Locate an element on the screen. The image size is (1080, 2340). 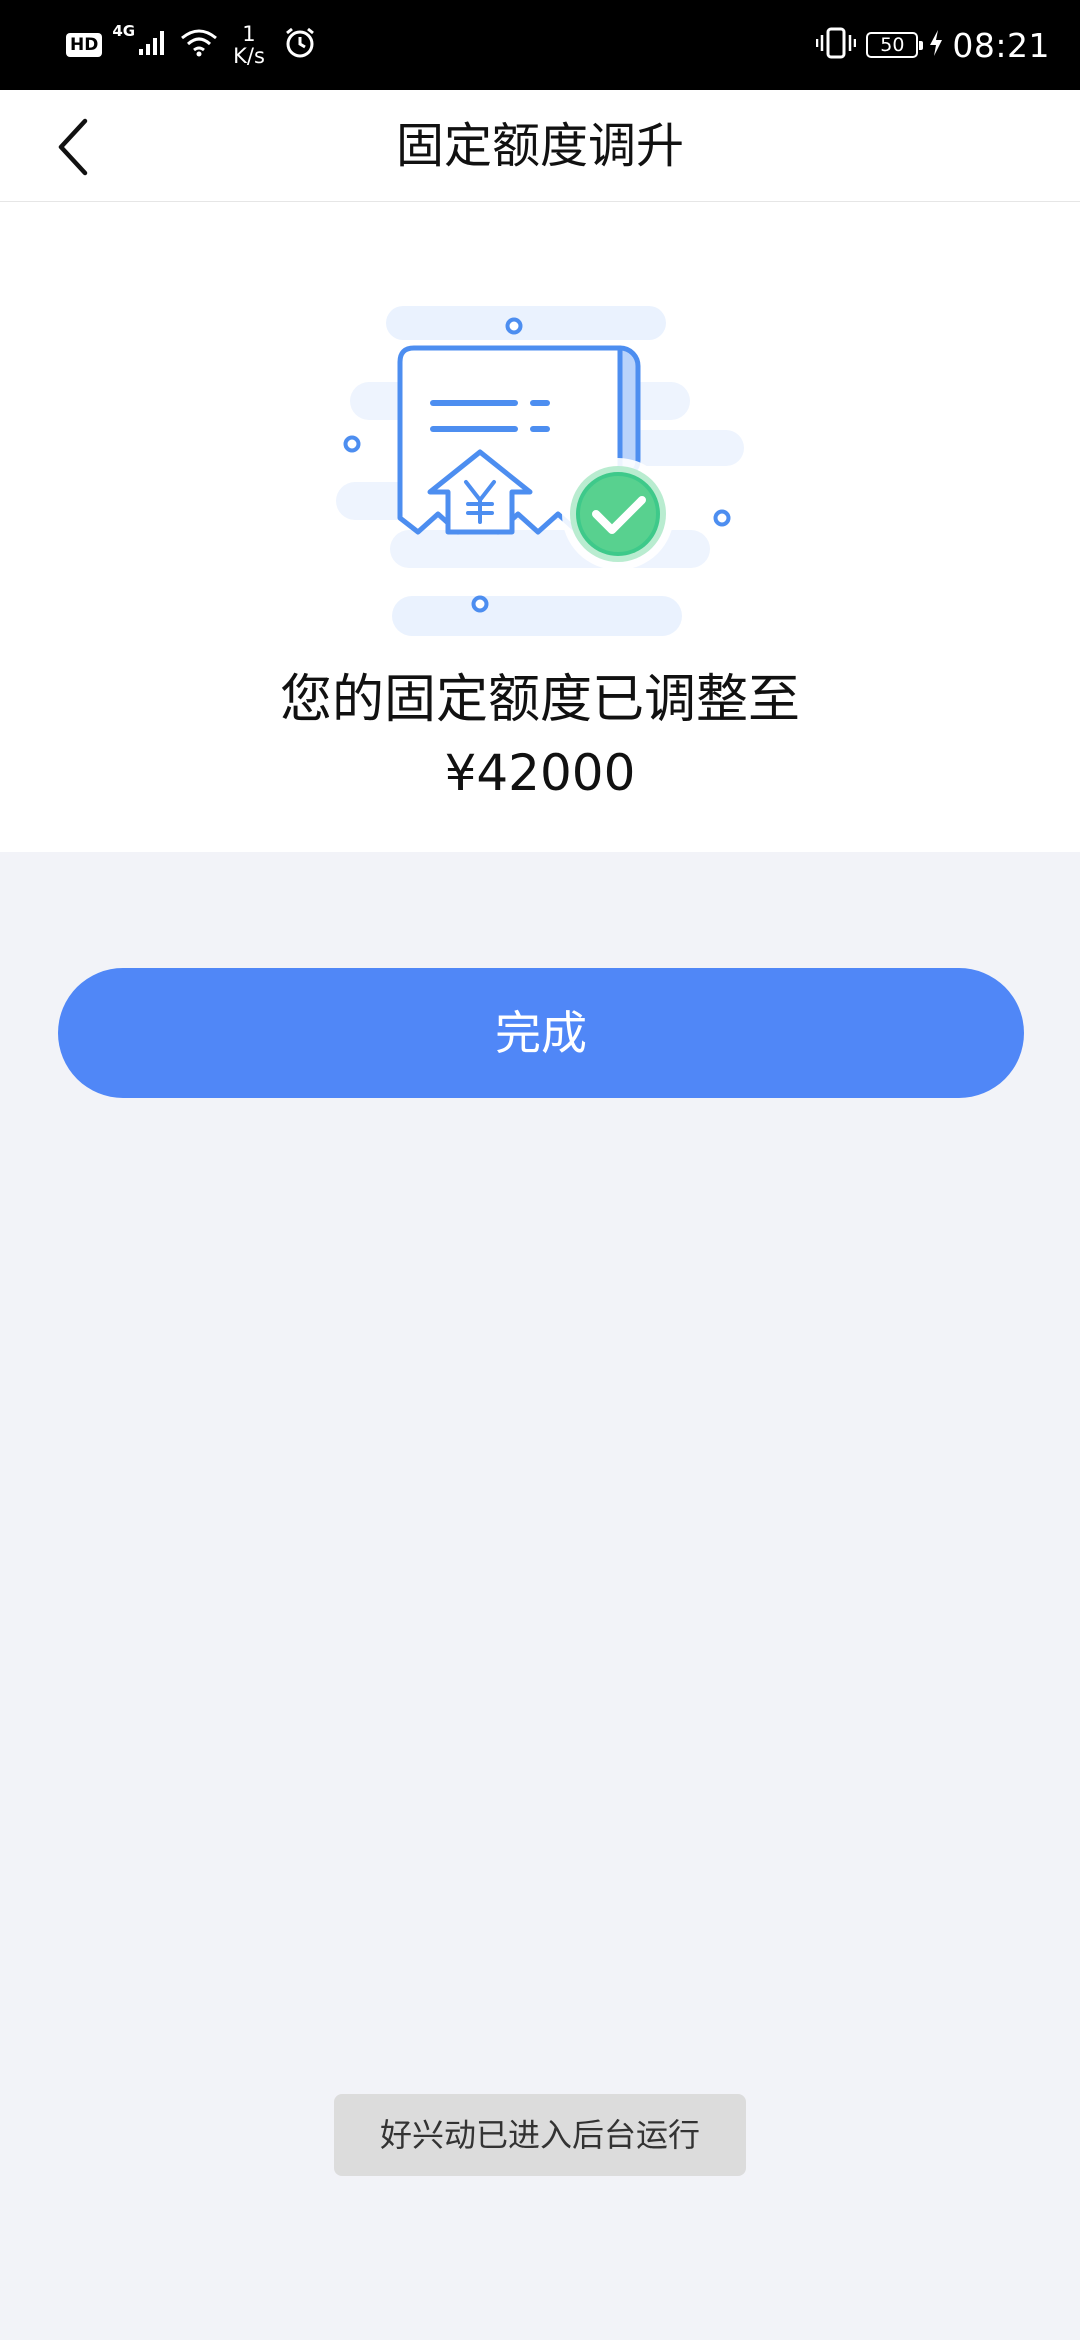
vibrate-icon is located at coordinates (836, 45).